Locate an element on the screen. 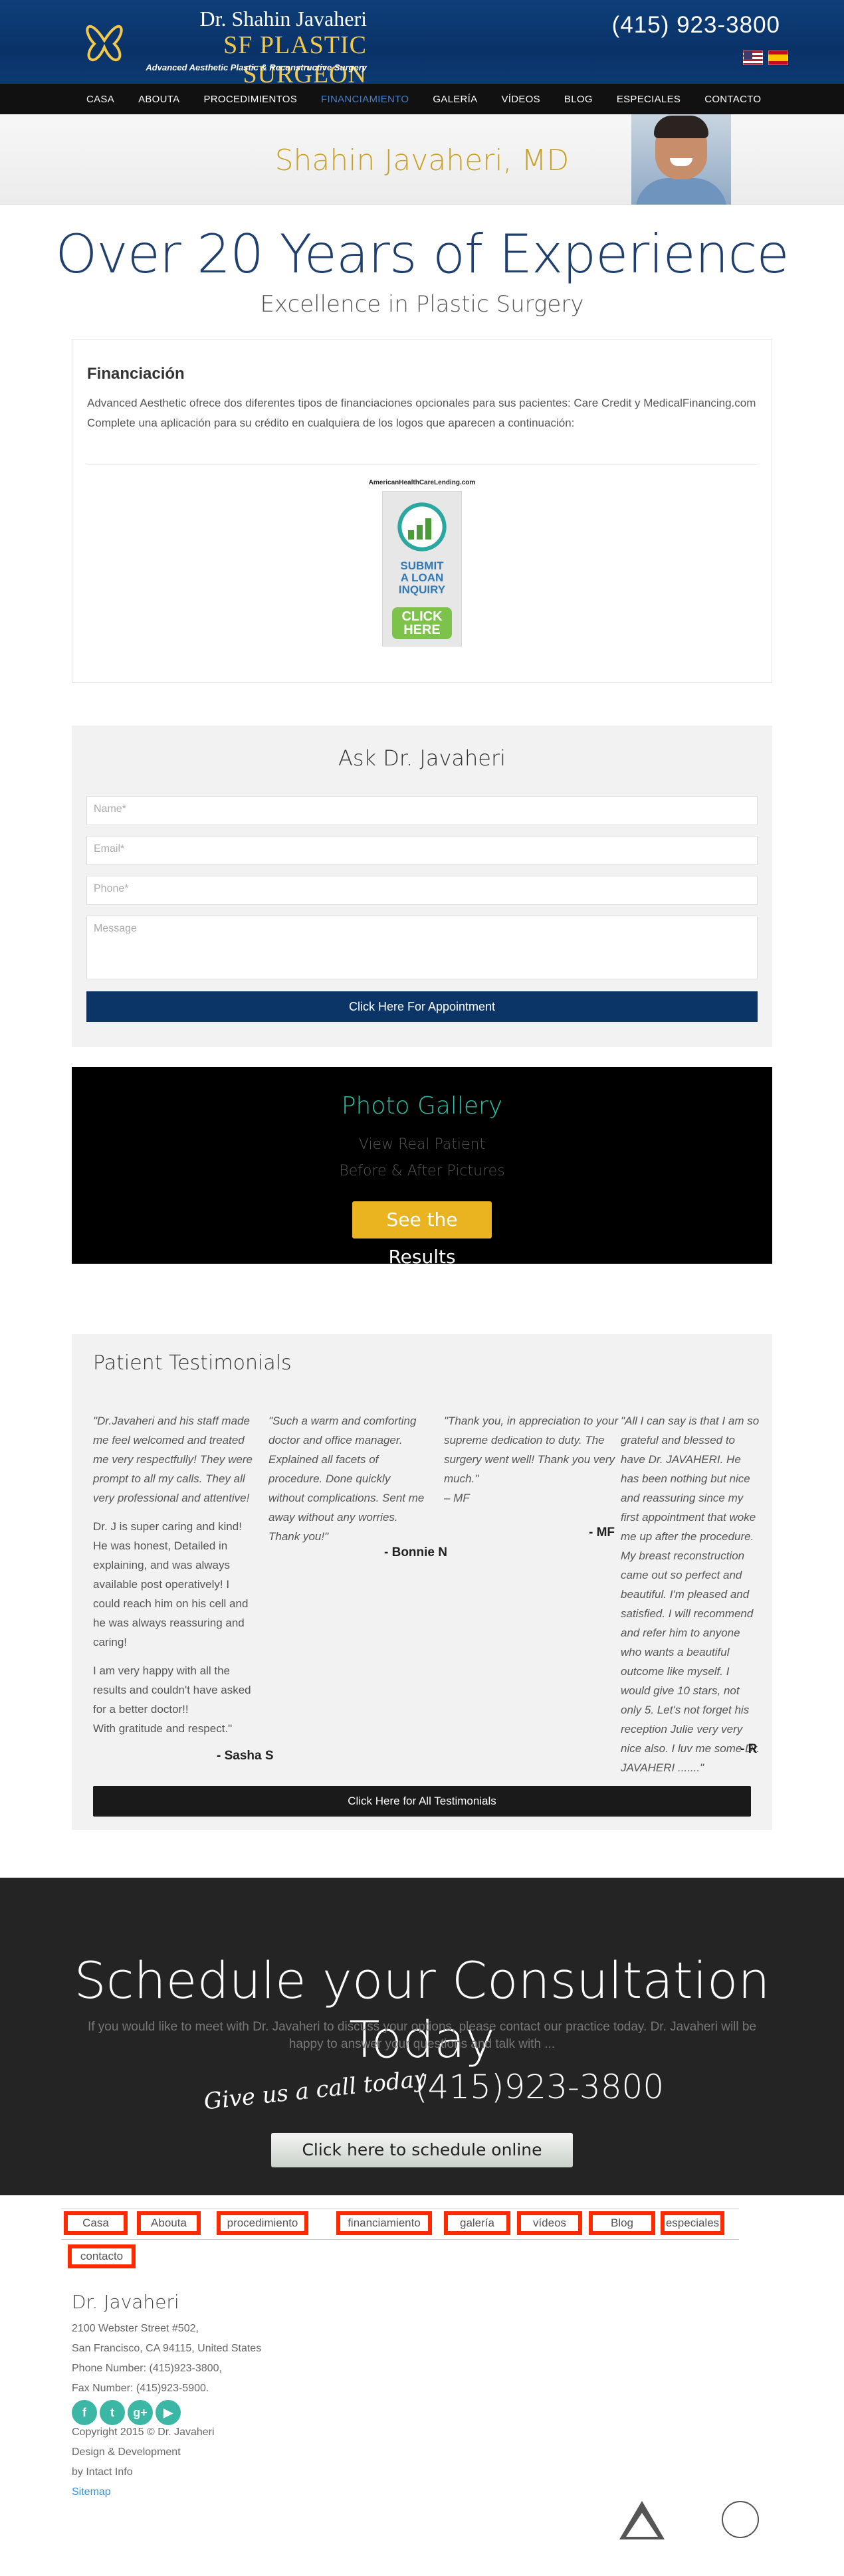 The width and height of the screenshot is (844, 2576). gallery-line-2: Before & After Pictures is located at coordinates (422, 1171).